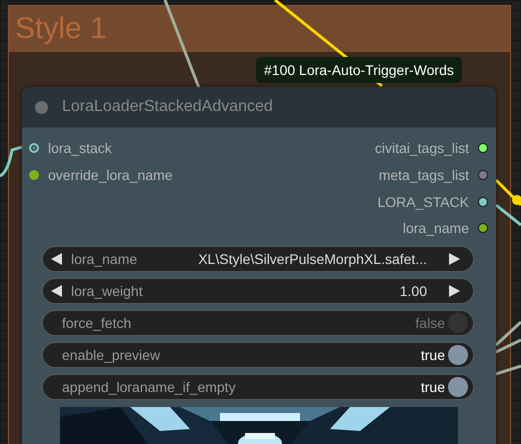  I want to click on output-label: LORA_STACK, so click(423, 202).